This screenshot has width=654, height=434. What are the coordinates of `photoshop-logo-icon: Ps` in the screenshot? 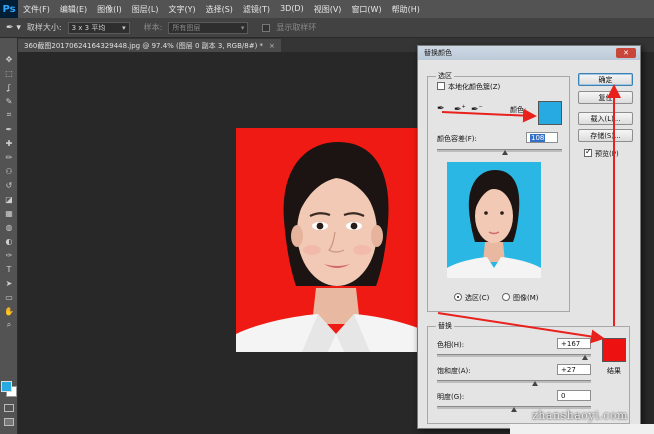 It's located at (9, 9).